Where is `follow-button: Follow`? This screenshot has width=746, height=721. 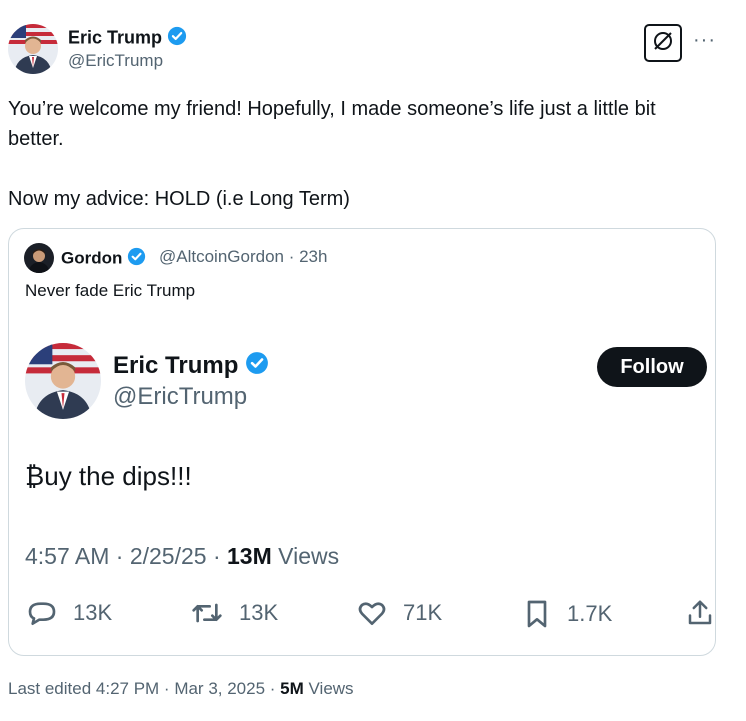
follow-button: Follow is located at coordinates (652, 367).